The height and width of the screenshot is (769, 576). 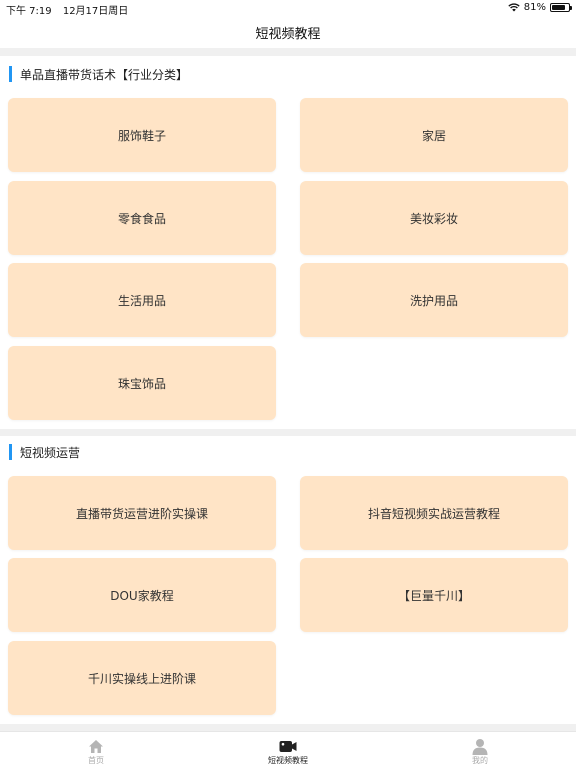 What do you see at coordinates (558, 7) in the screenshot?
I see `battery-level` at bounding box center [558, 7].